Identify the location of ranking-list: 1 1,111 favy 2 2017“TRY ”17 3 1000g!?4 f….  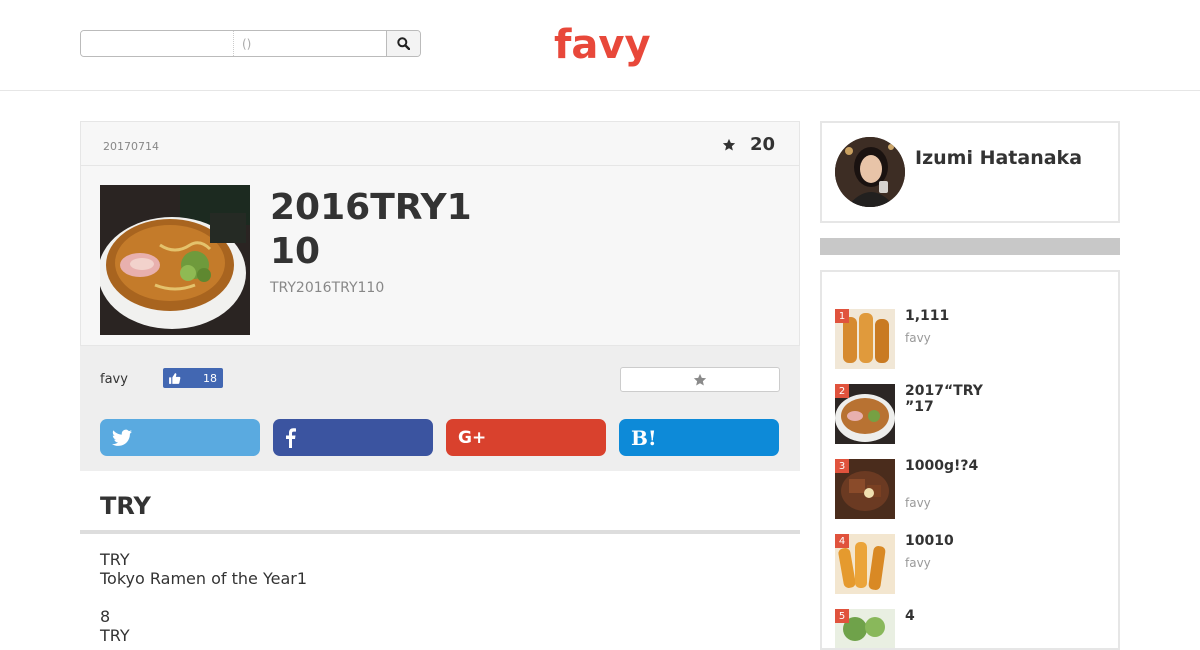
(970, 460).